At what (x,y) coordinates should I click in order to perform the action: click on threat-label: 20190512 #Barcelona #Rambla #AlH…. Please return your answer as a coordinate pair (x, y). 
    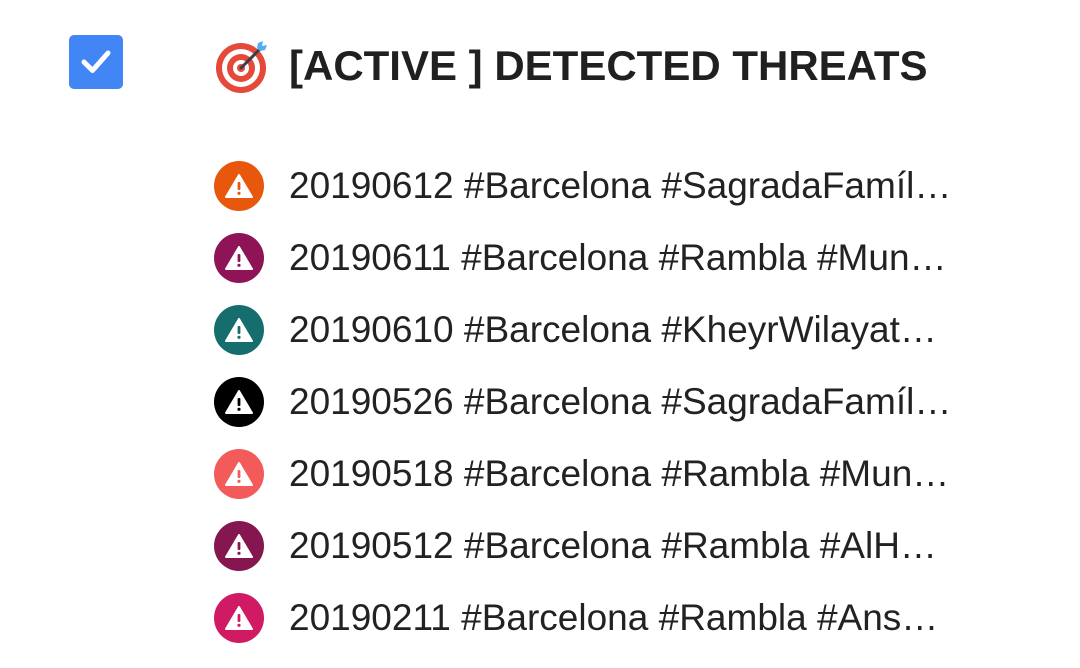
    Looking at the image, I should click on (613, 545).